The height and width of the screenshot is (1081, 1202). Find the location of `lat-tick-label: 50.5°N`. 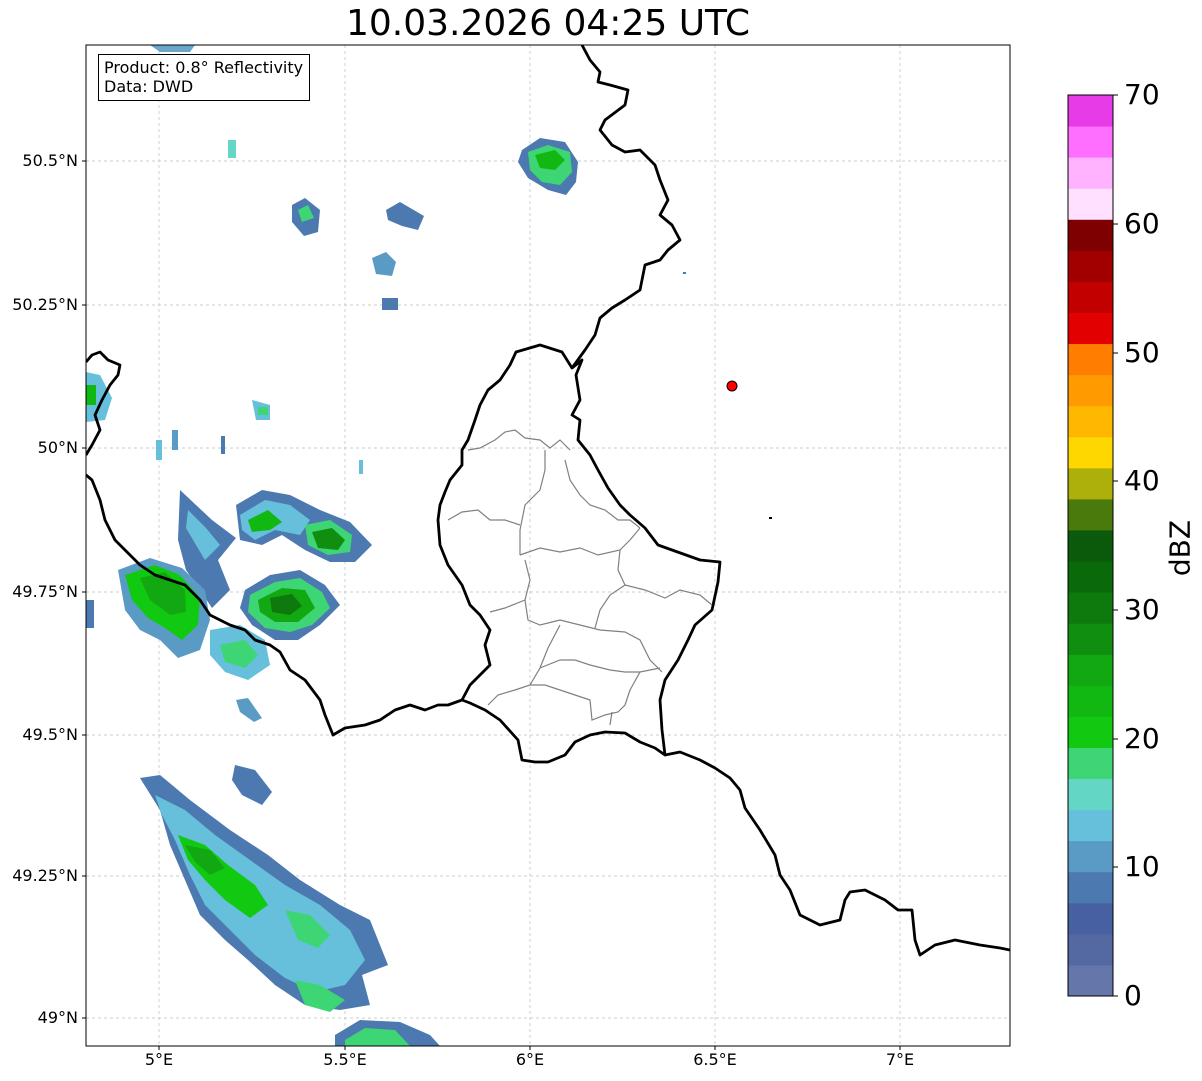

lat-tick-label: 50.5°N is located at coordinates (50, 160).